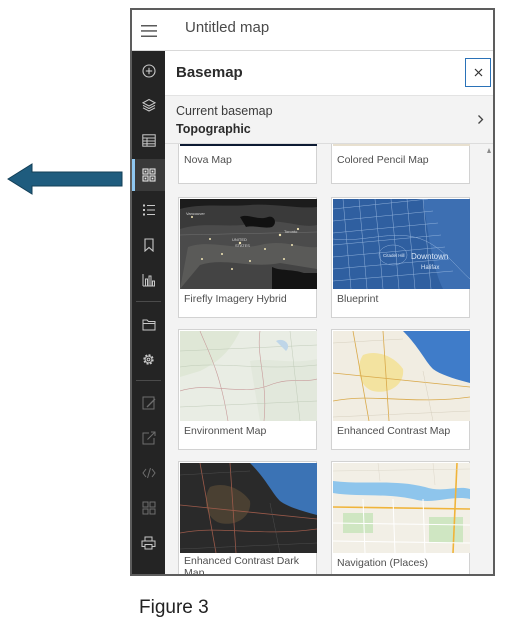  I want to click on hamburger-menu-icon, so click(148, 30).